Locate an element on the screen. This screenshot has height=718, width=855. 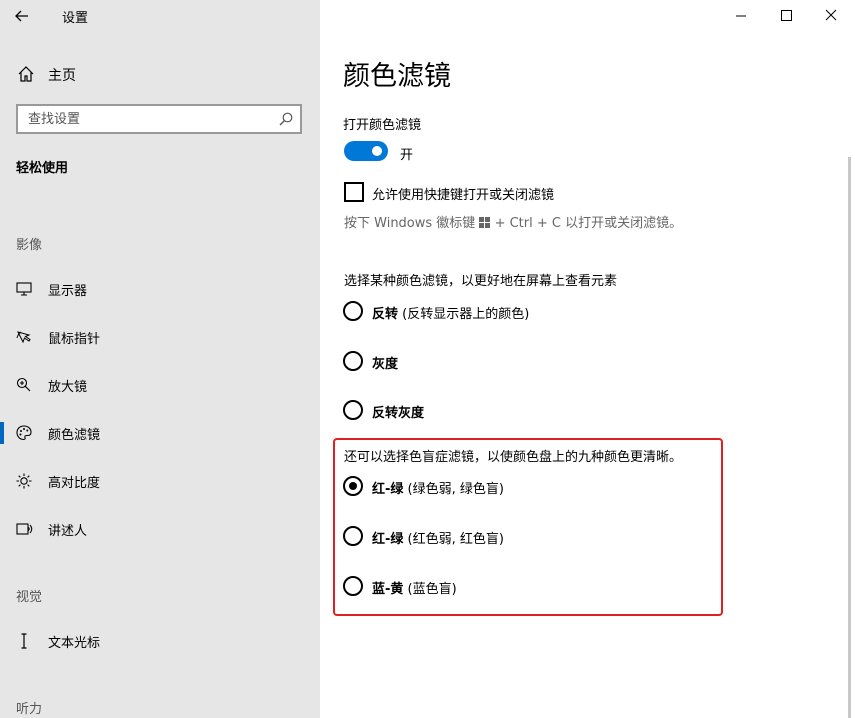
radio-label-name: 反转灰度 is located at coordinates (398, 413).